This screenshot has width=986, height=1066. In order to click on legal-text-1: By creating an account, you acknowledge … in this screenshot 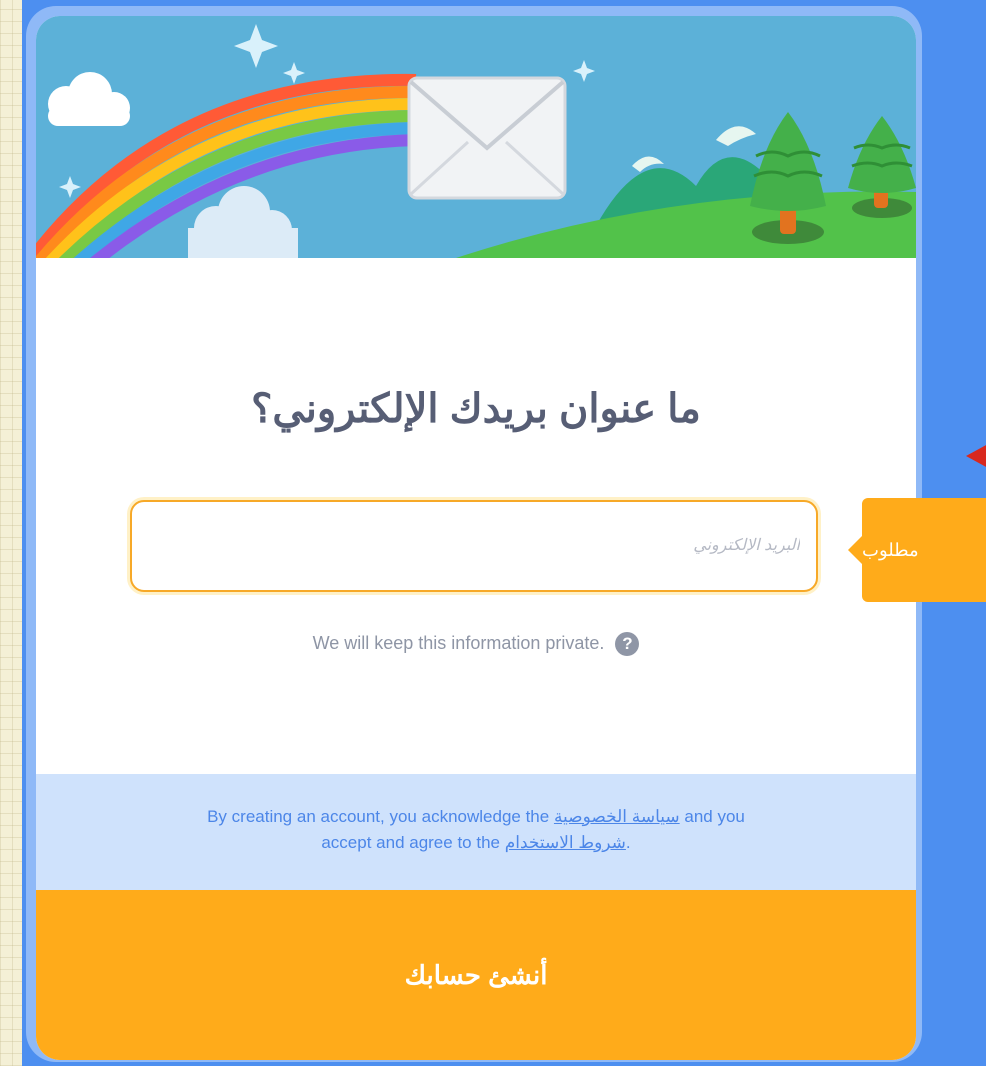, I will do `click(380, 816)`.